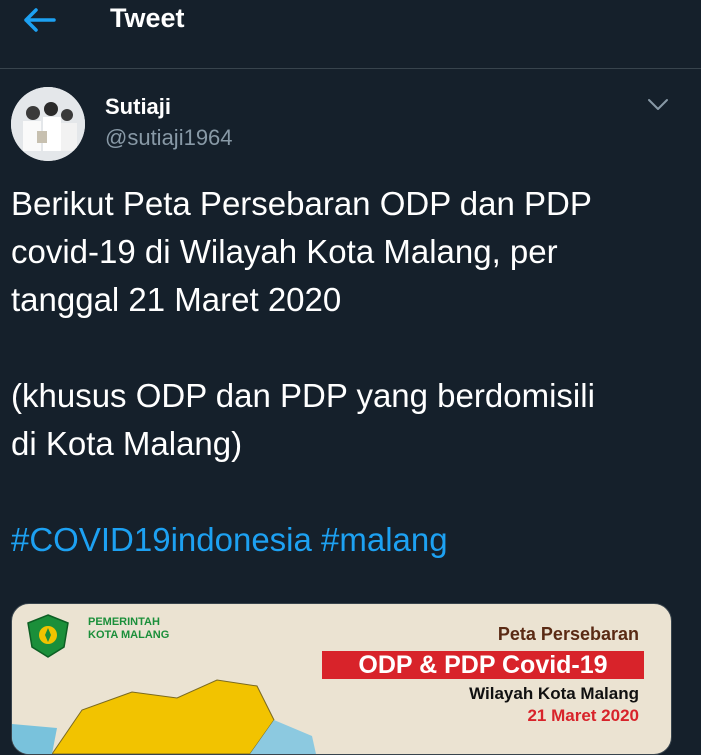 This screenshot has height=755, width=701. I want to click on page-title: Tweet, so click(147, 18).